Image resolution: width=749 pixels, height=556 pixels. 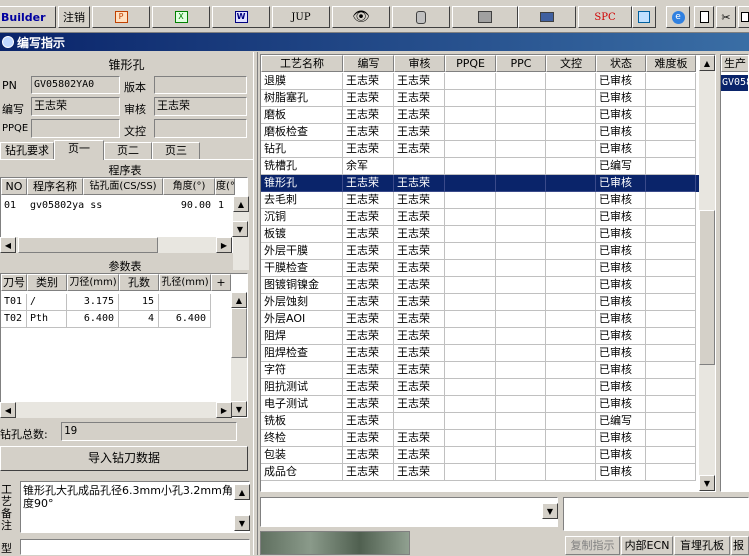 I want to click on process-cell: 图镀铜镍金, so click(x=302, y=285).